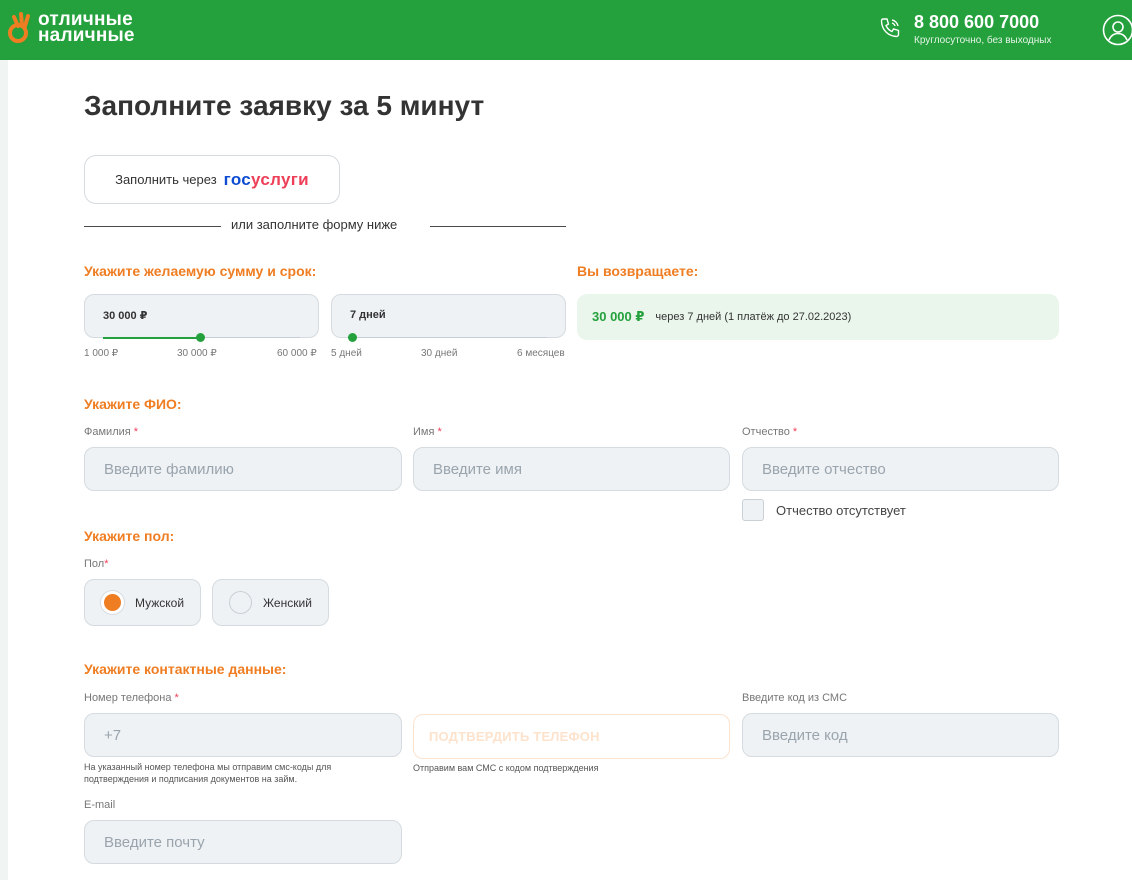  I want to click on logo-text: отличные наличные, so click(86, 28).